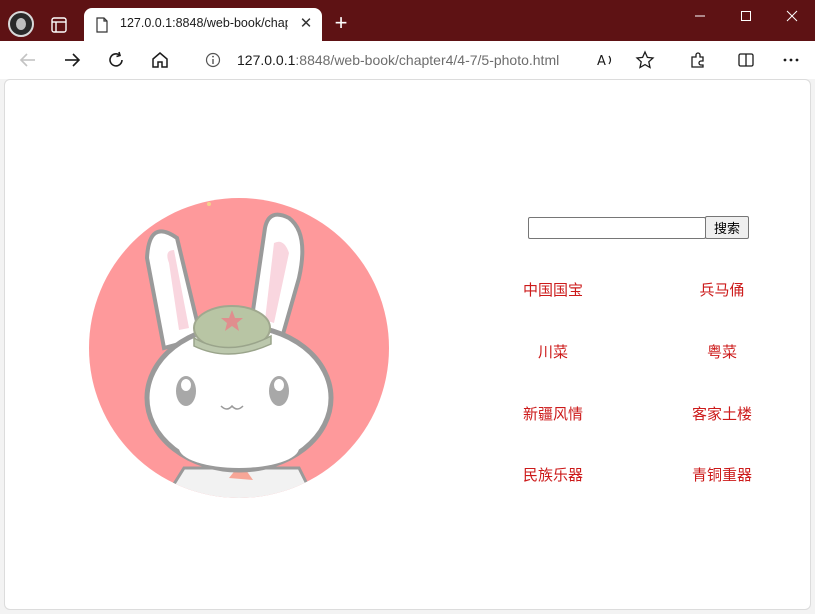  What do you see at coordinates (601, 61) in the screenshot?
I see `svg-text: A` at bounding box center [601, 61].